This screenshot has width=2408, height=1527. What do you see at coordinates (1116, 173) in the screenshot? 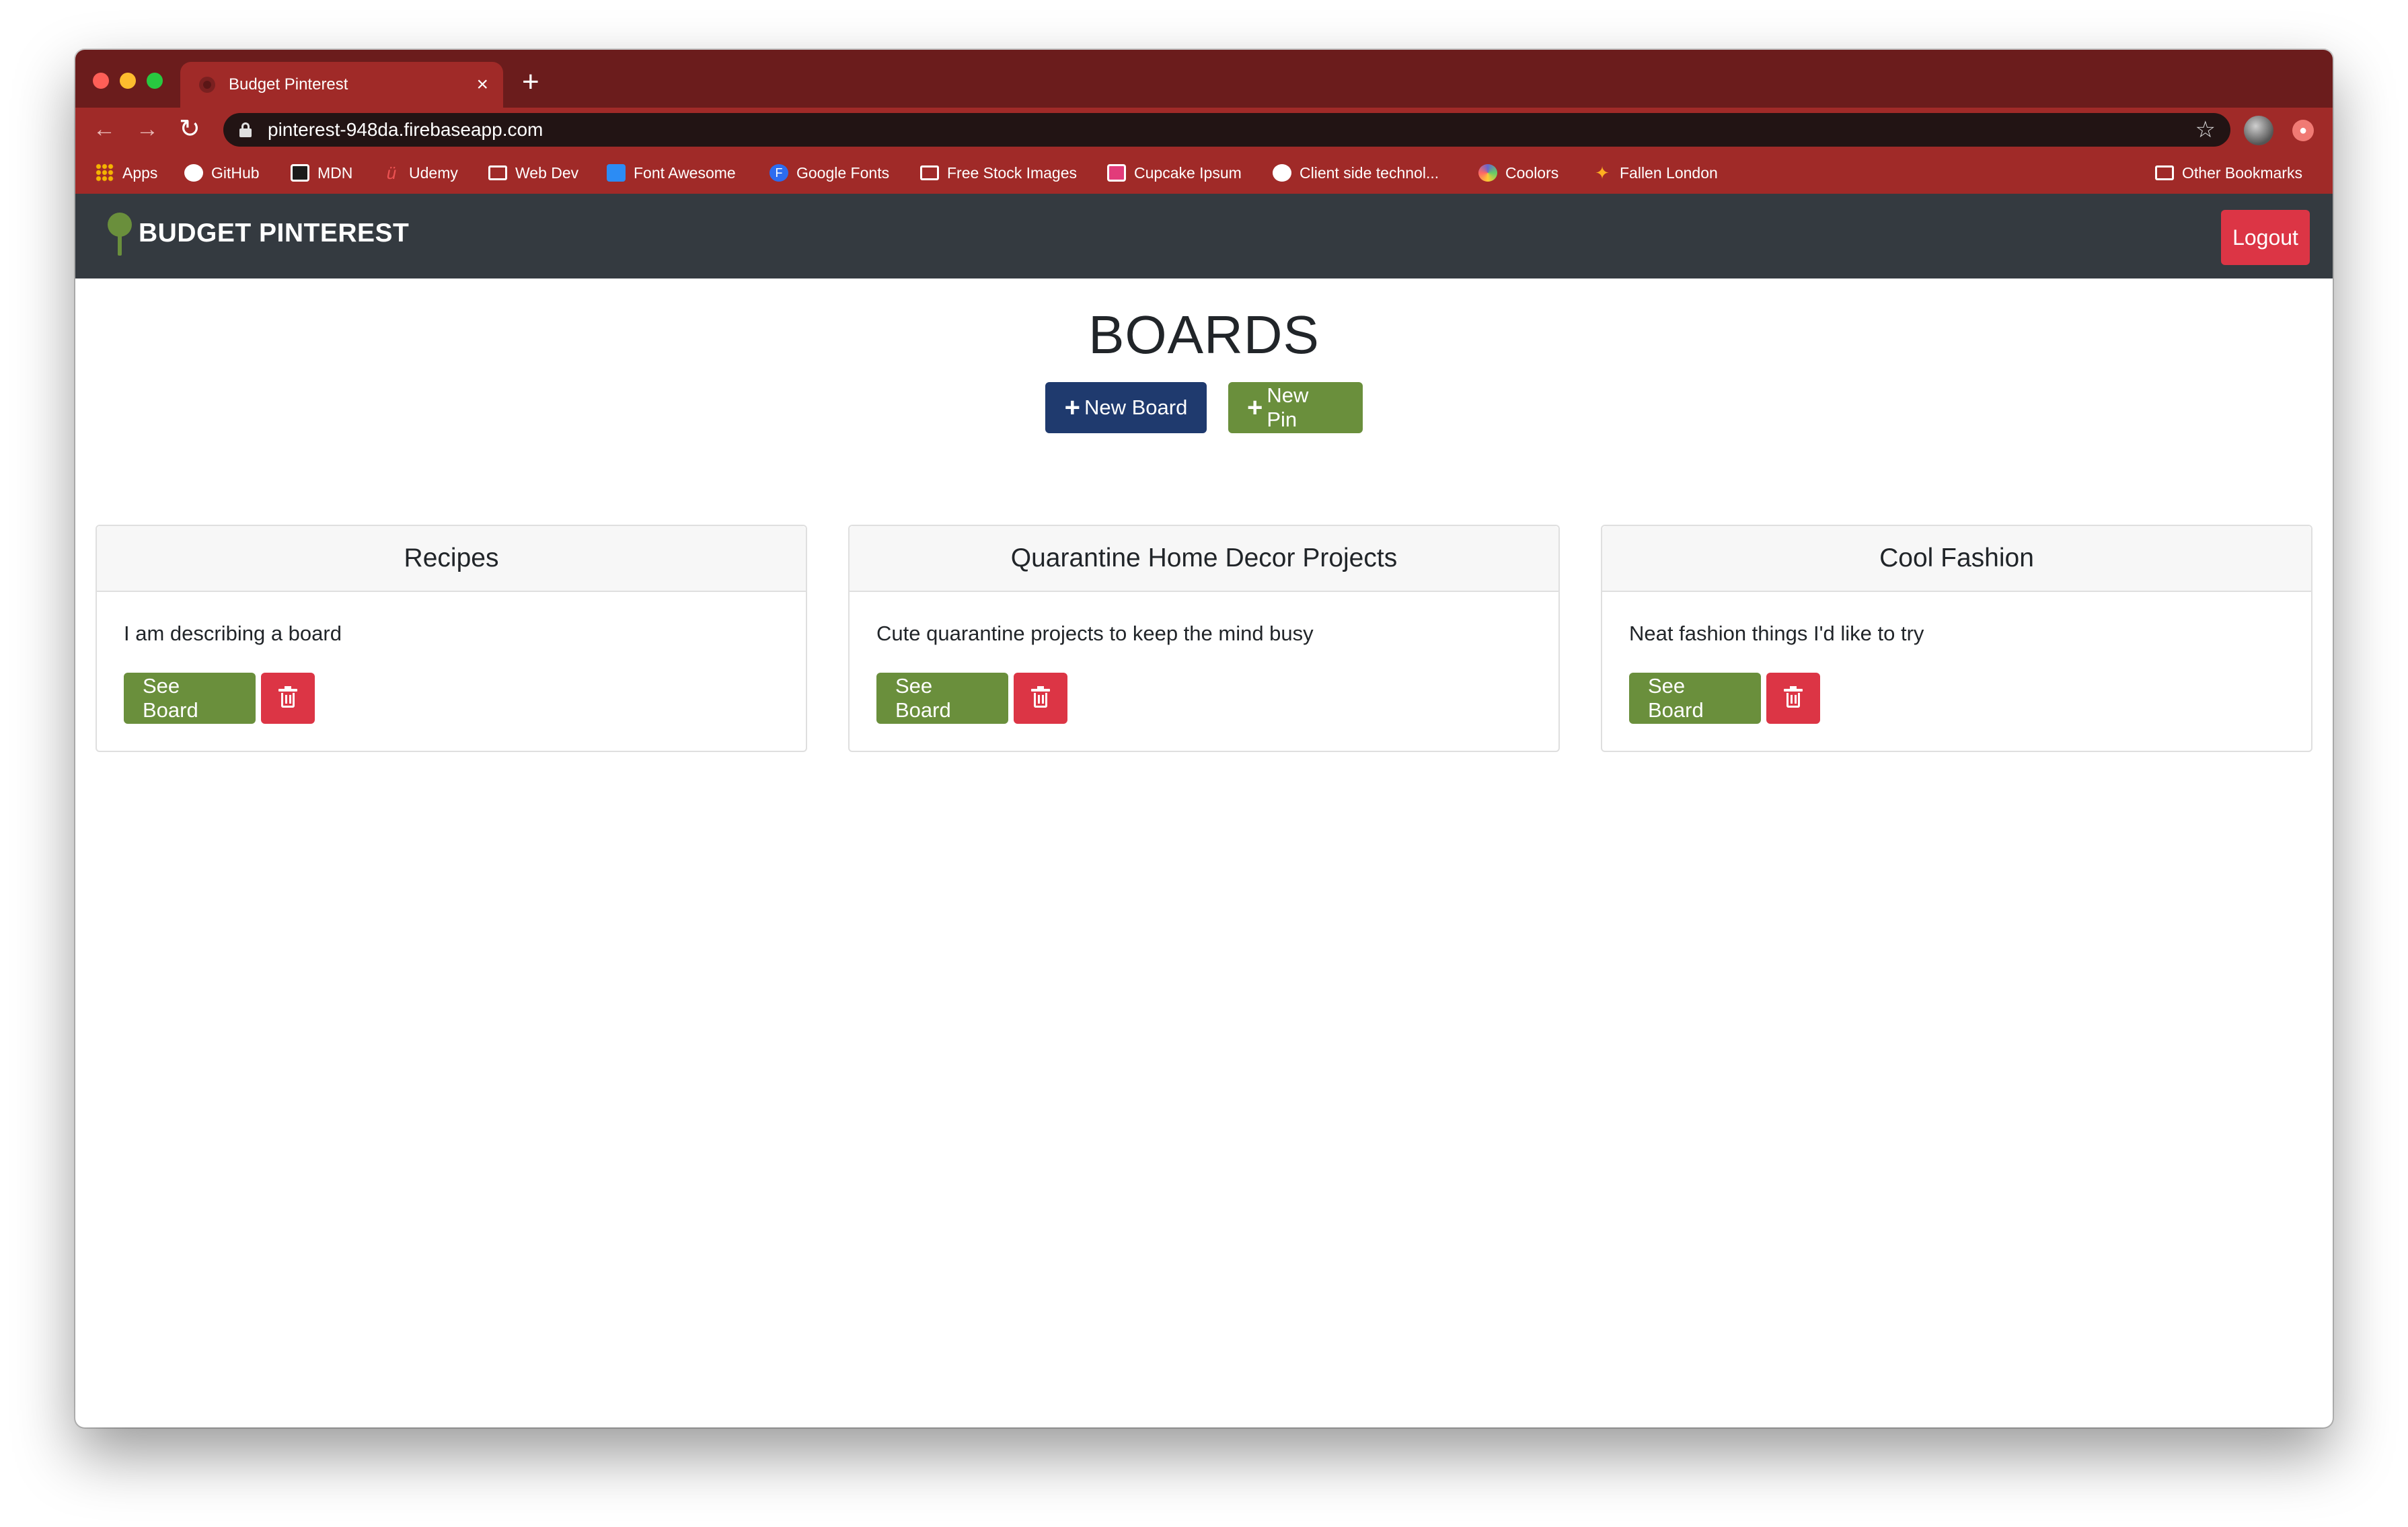
I see `cupcake-icon` at bounding box center [1116, 173].